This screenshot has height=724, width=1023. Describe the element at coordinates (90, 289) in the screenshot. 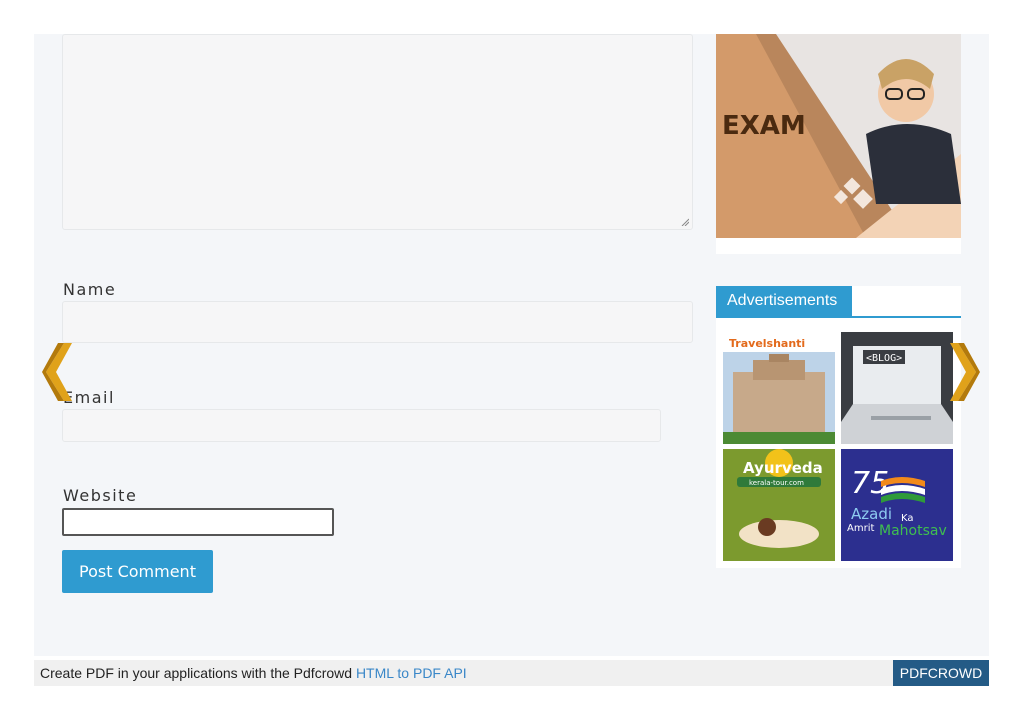

I see `name-label: Name` at that location.